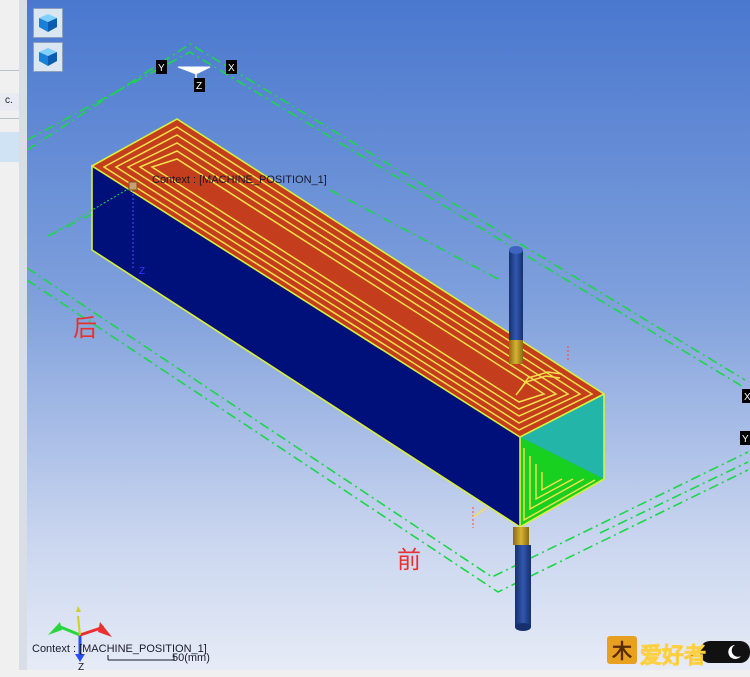 This screenshot has width=750, height=677. I want to click on triad-glyph, so click(194, 70).